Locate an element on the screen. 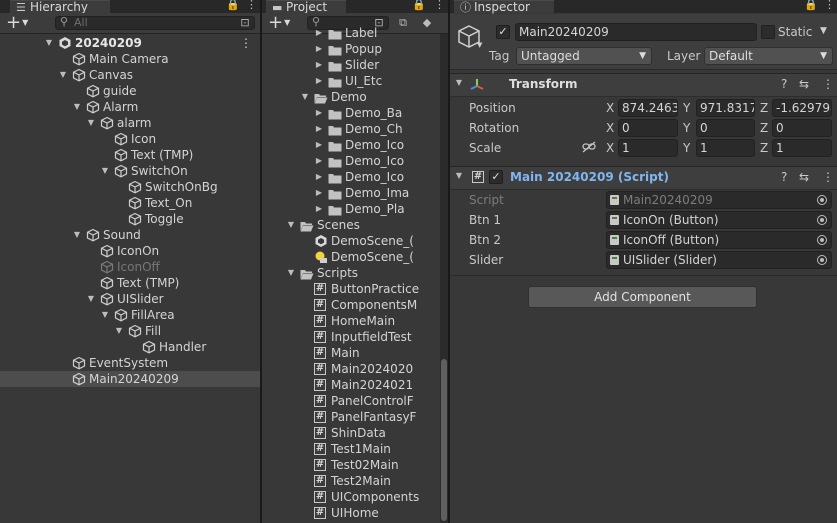 The image size is (837, 523). script-enabled-checkbox: ✓ is located at coordinates (496, 177).